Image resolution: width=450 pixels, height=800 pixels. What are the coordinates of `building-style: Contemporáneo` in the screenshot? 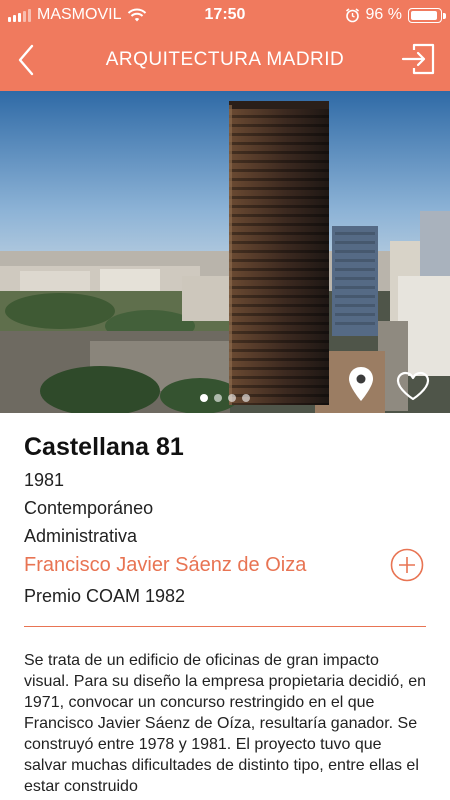 It's located at (89, 508).